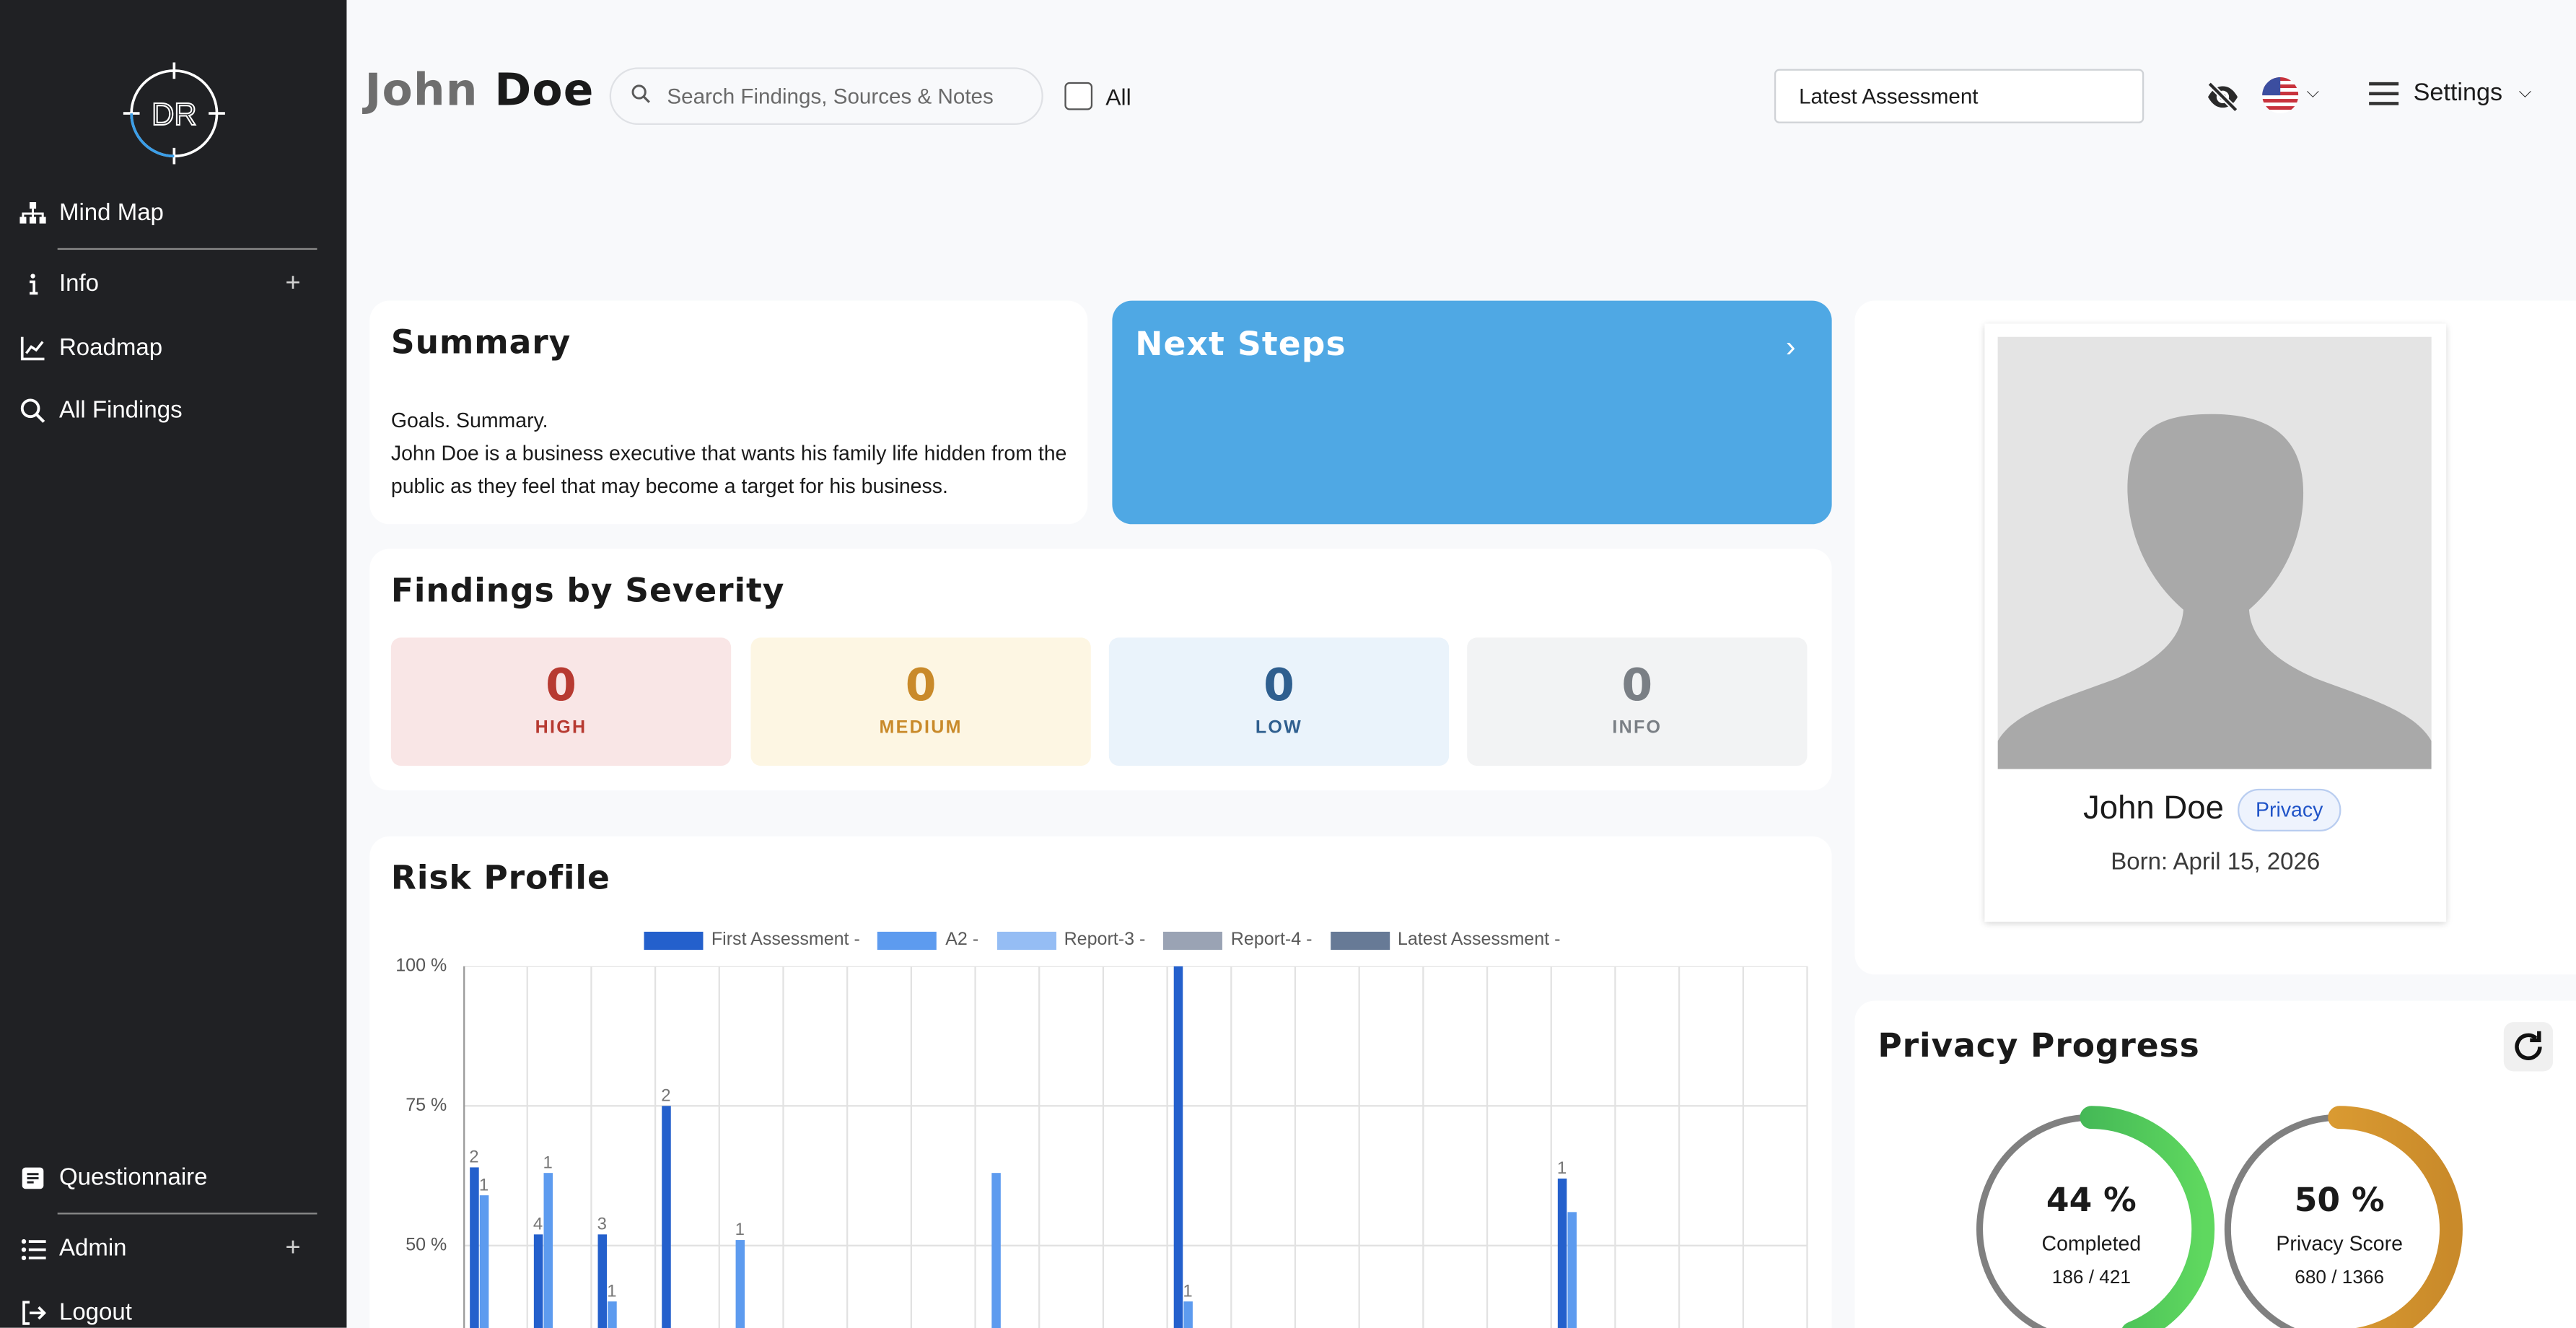 Image resolution: width=2576 pixels, height=1328 pixels. I want to click on search-icon, so click(640, 96).